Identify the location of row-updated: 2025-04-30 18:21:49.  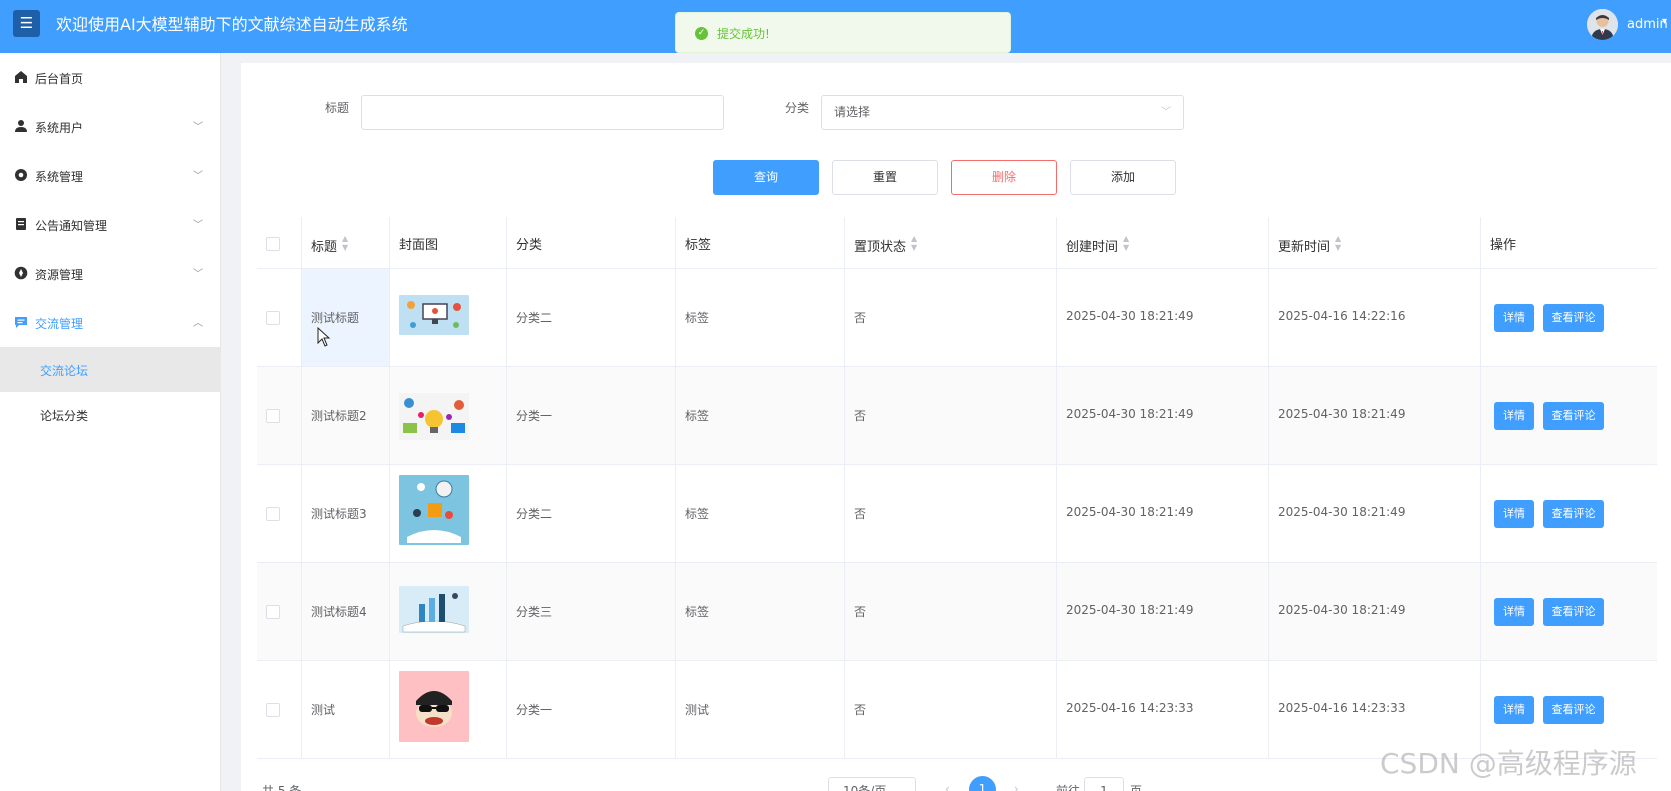
(1342, 512).